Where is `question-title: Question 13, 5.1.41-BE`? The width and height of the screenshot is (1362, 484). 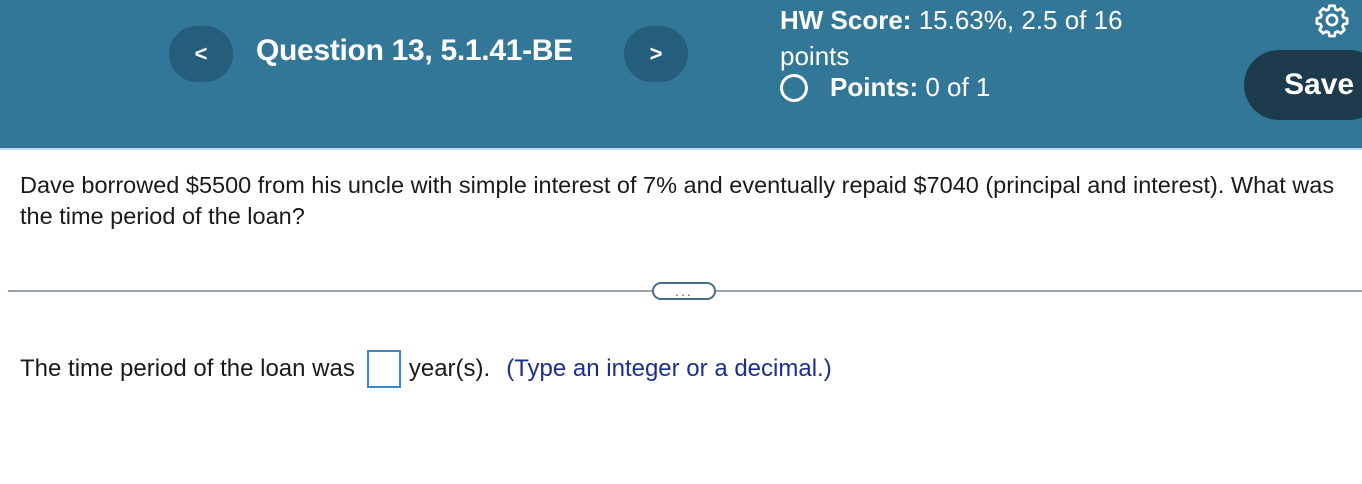
question-title: Question 13, 5.1.41-BE is located at coordinates (414, 50).